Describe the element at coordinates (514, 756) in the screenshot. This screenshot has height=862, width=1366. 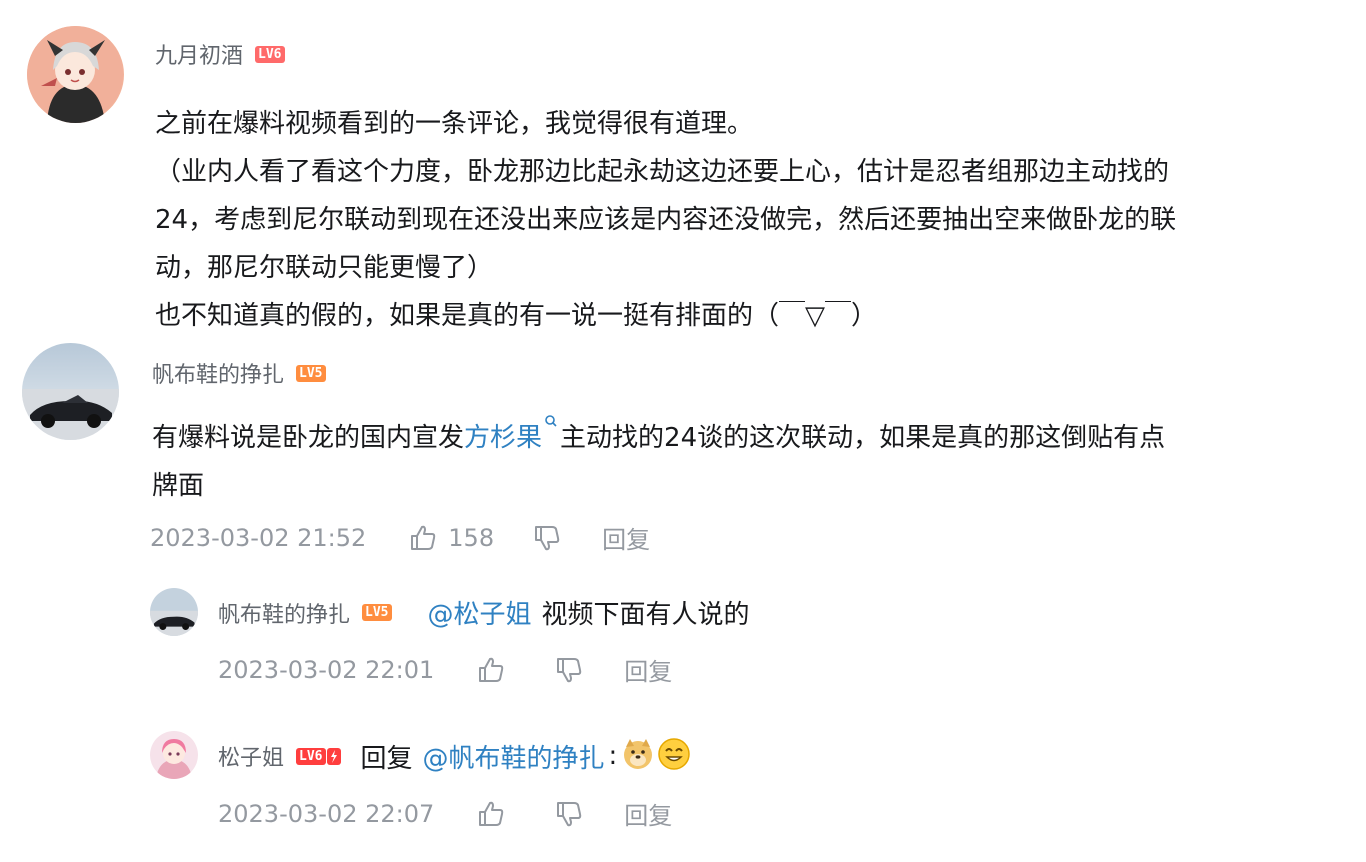
I see `mention-link: @帆布鞋的挣扎` at that location.